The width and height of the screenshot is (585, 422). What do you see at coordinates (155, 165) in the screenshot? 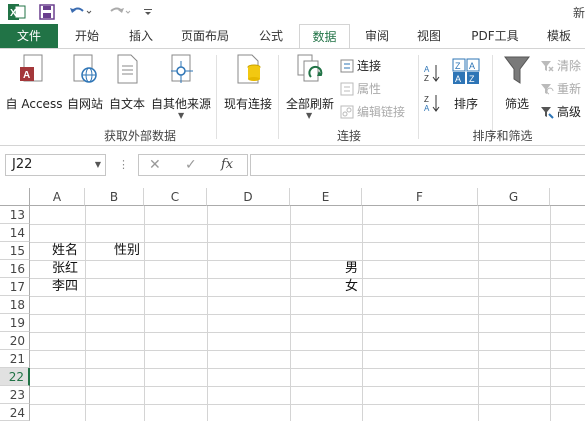
I see `cancel-icon: ✕` at bounding box center [155, 165].